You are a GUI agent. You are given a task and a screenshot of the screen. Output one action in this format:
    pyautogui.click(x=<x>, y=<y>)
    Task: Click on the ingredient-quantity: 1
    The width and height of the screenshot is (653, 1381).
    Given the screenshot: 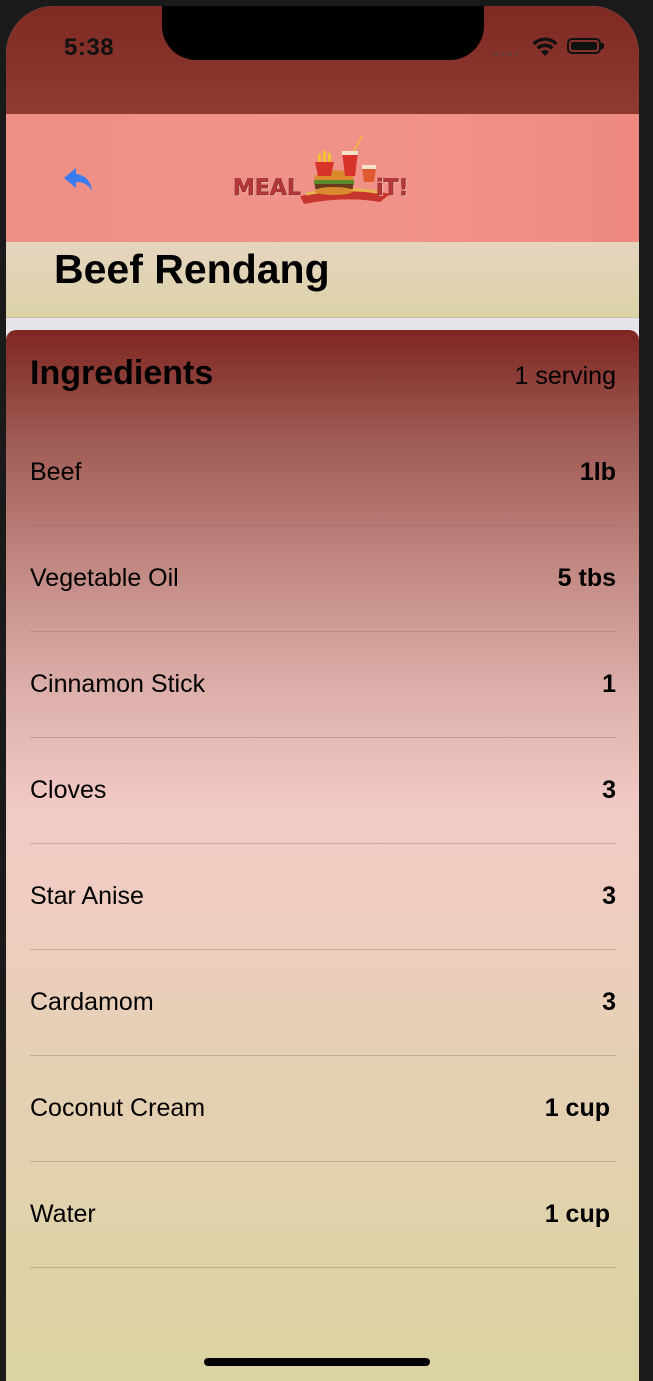 What is the action you would take?
    pyautogui.click(x=609, y=684)
    